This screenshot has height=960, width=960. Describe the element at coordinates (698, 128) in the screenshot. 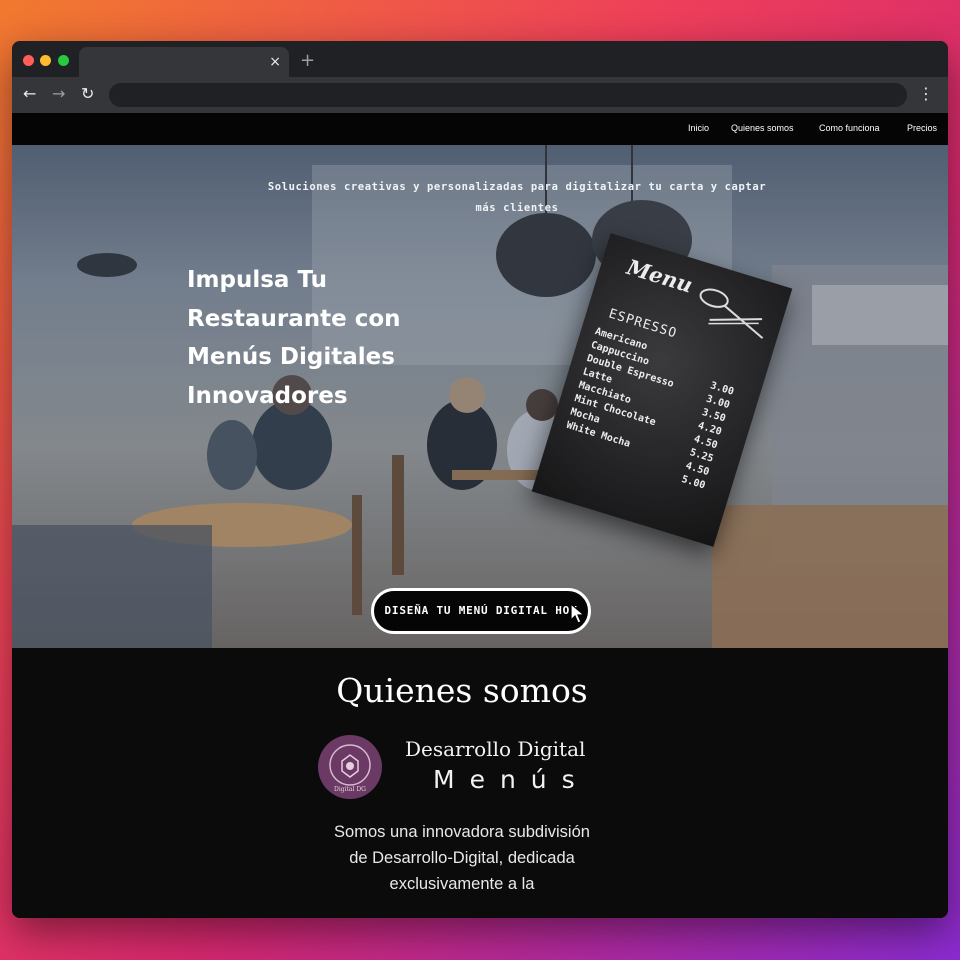

I see `nav-link-inicio: Inicio` at that location.